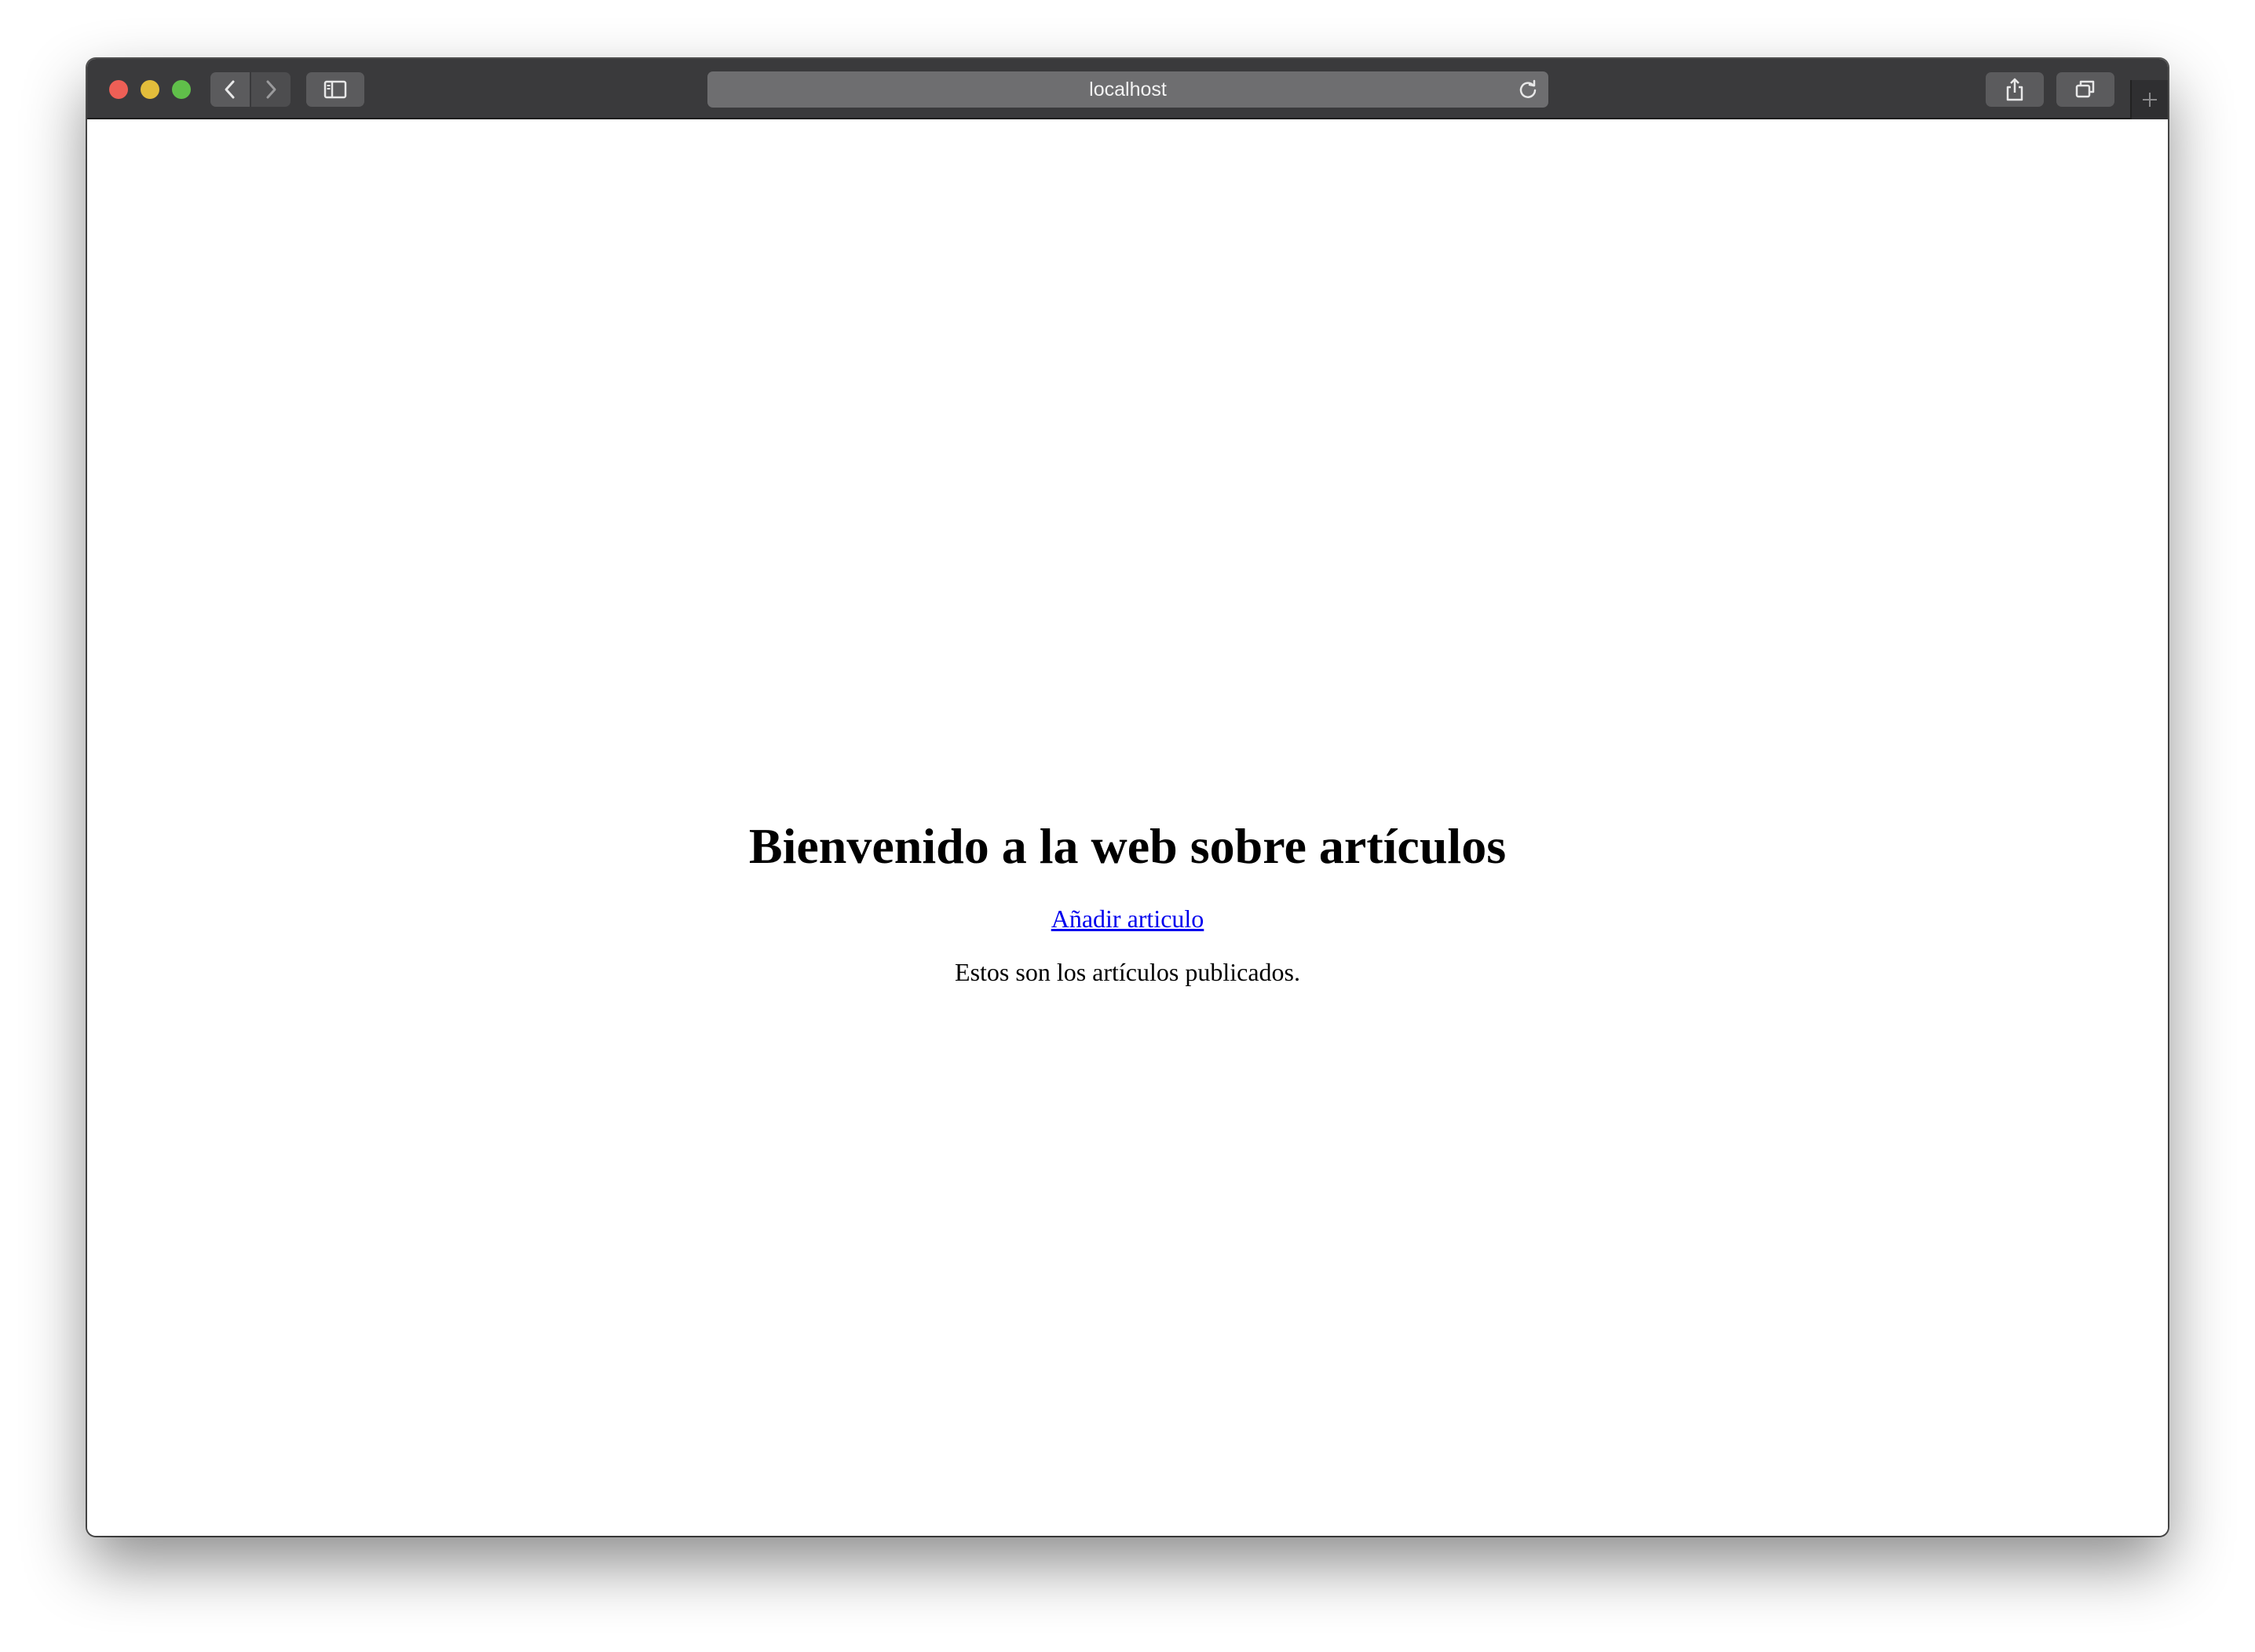  I want to click on sidebar-toggle-button, so click(335, 89).